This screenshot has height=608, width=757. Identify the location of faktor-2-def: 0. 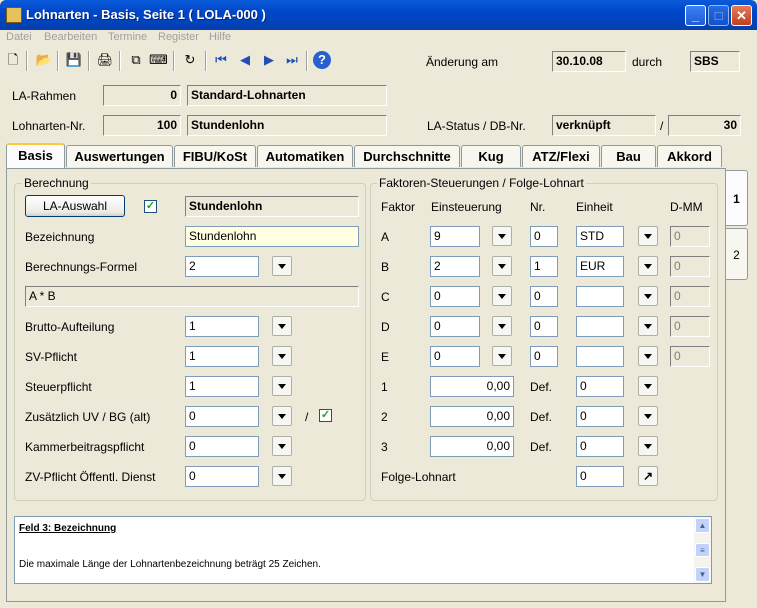
(600, 416).